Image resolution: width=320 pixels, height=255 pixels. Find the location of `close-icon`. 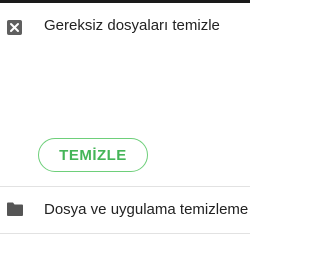

close-icon is located at coordinates (14, 27).